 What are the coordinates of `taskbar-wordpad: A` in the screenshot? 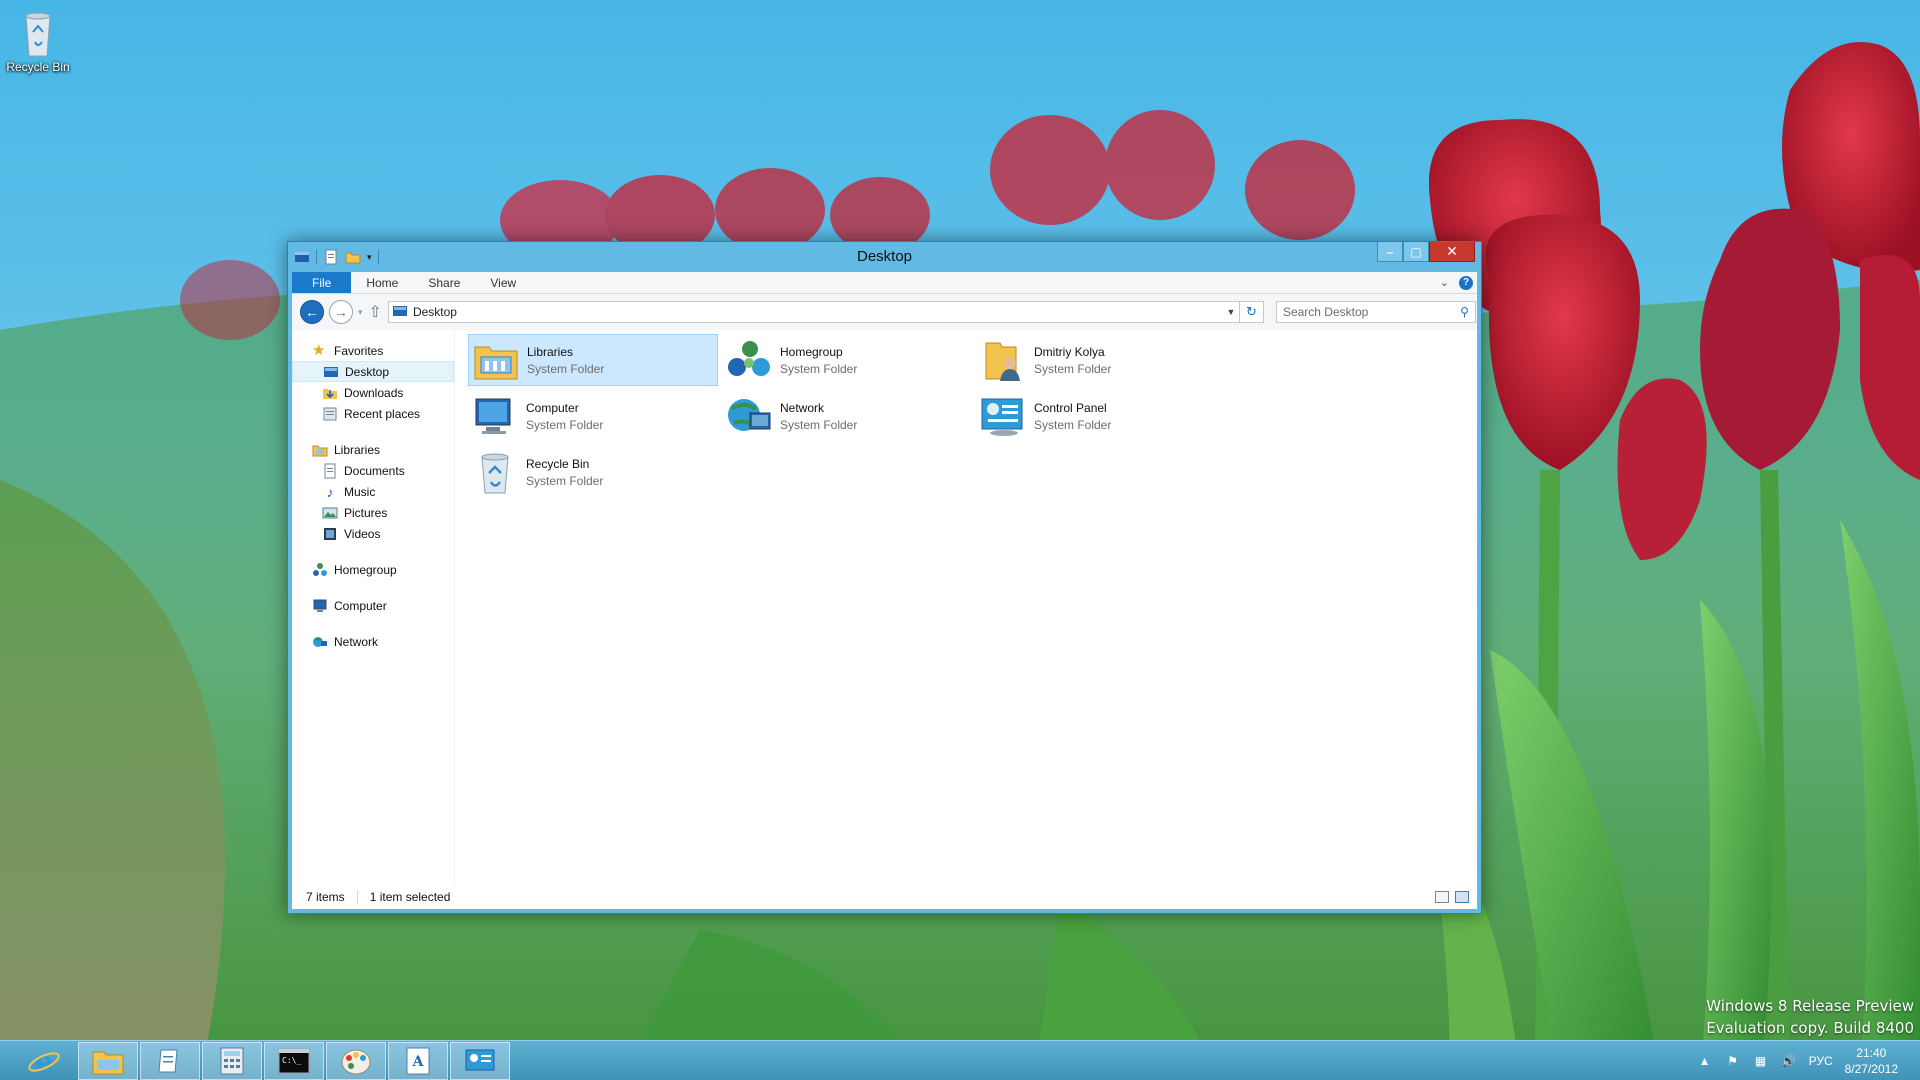 It's located at (418, 1061).